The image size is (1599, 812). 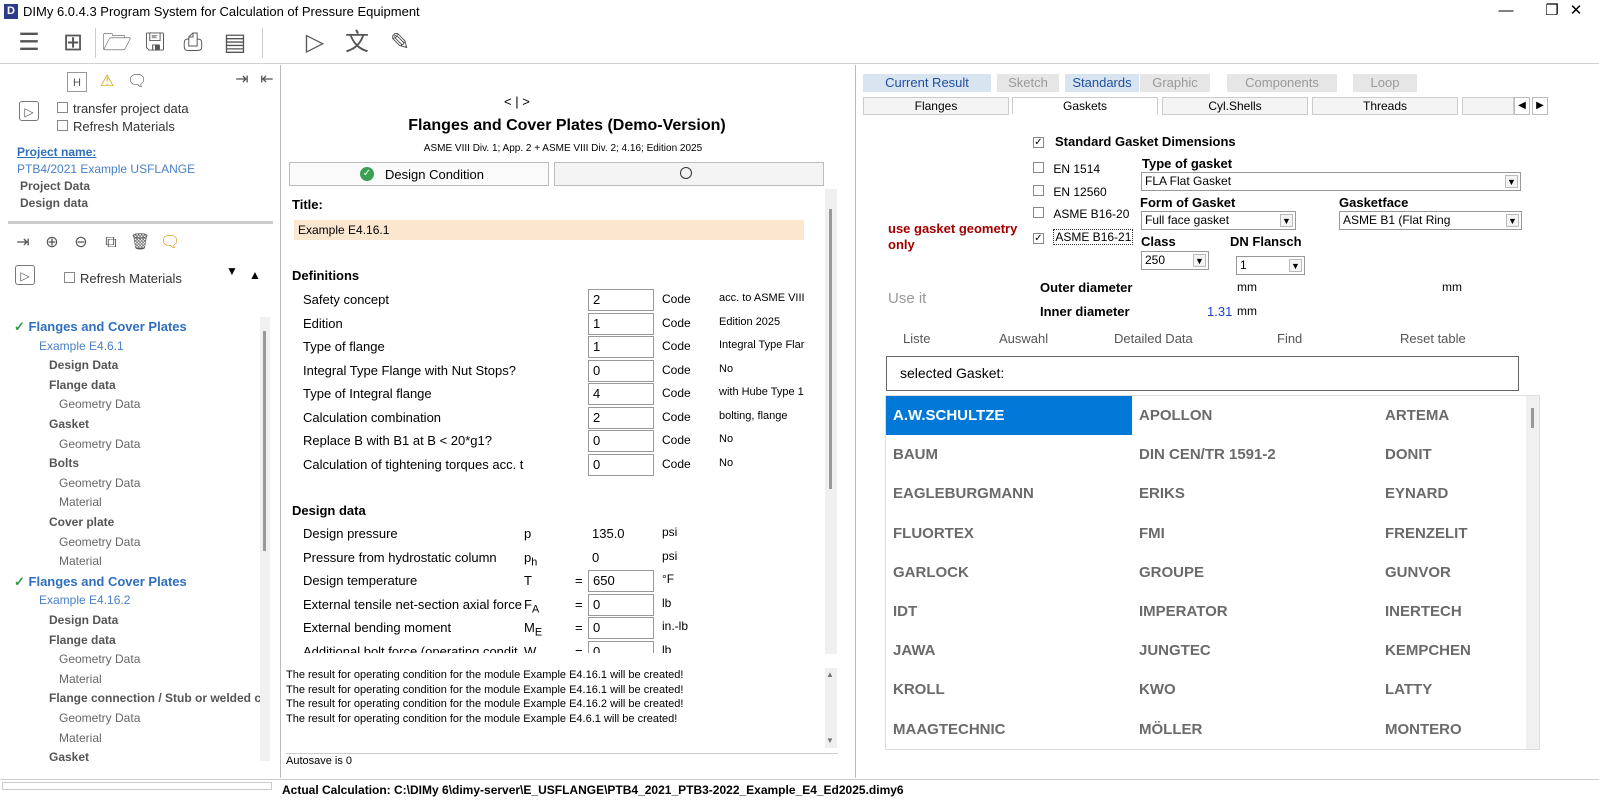 What do you see at coordinates (154, 698) in the screenshot?
I see `tree-item: Flange connection / Stub or welded co` at bounding box center [154, 698].